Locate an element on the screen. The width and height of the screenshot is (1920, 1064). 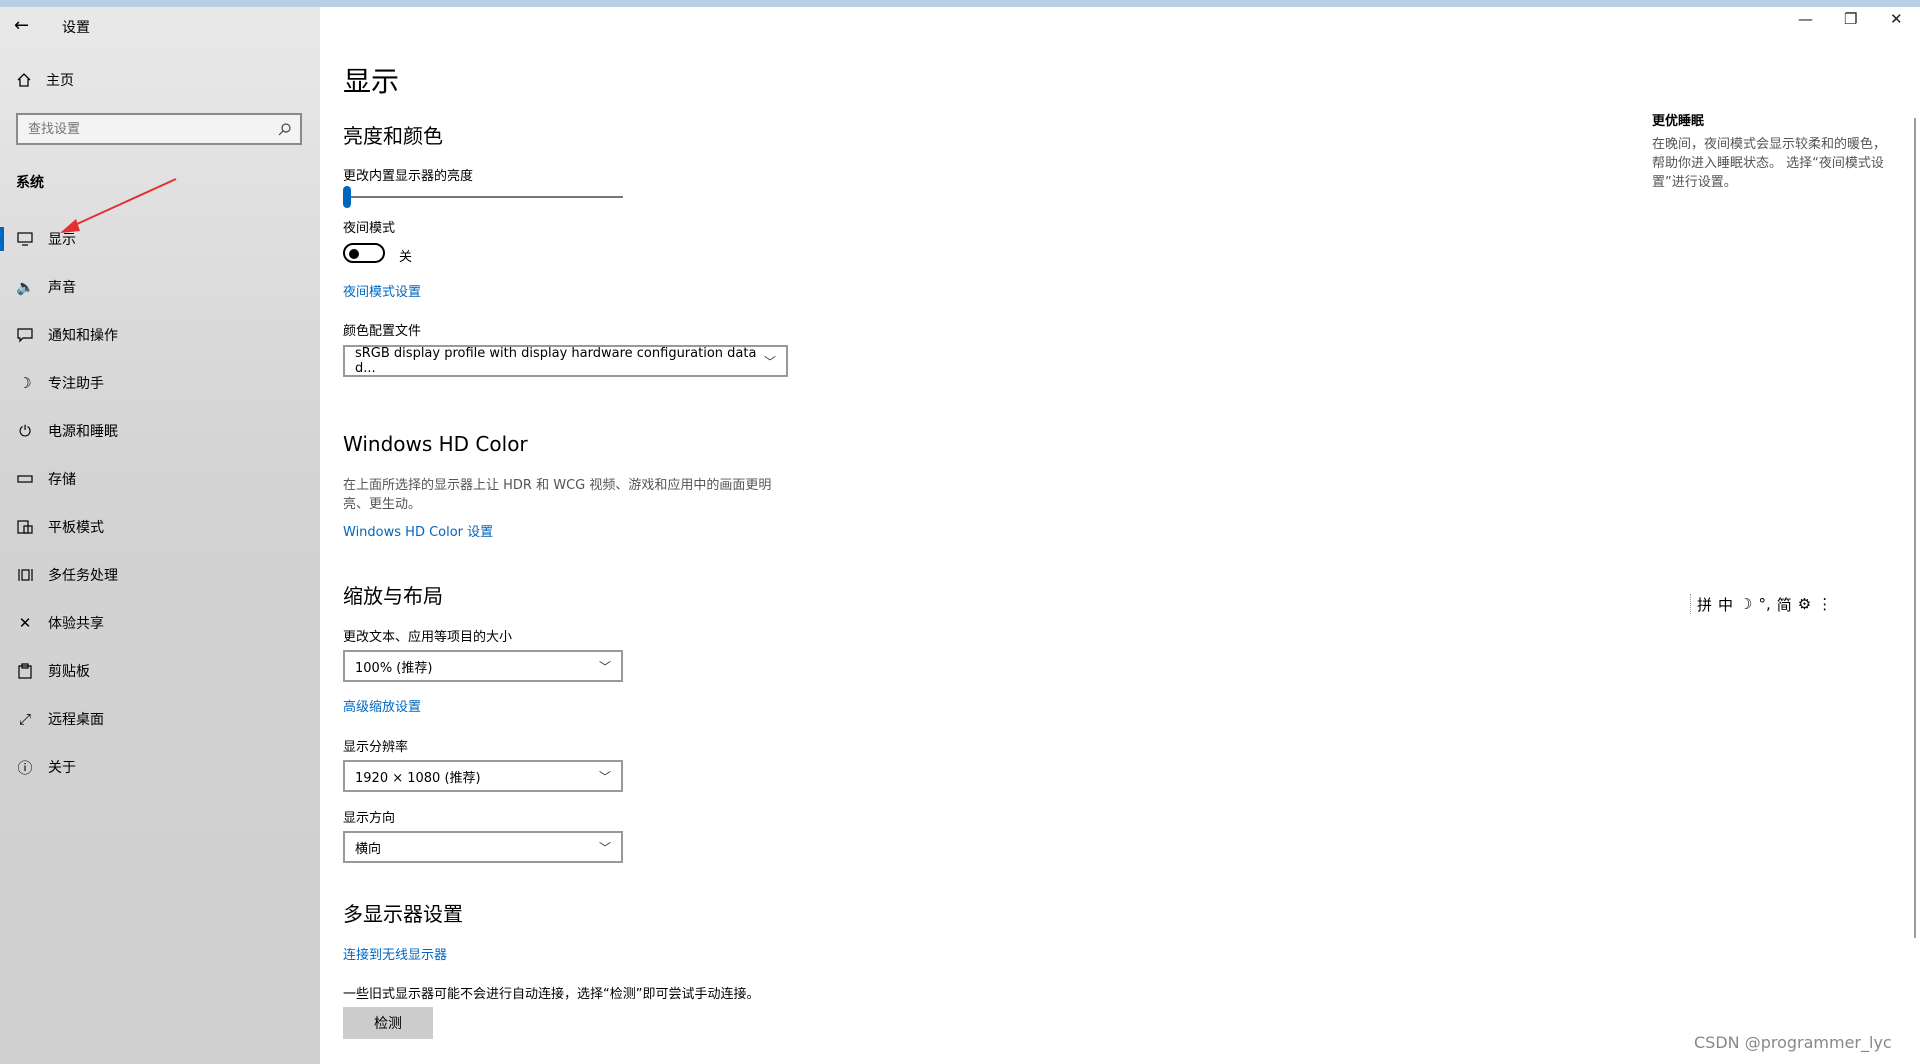
home-icon is located at coordinates (24, 80).